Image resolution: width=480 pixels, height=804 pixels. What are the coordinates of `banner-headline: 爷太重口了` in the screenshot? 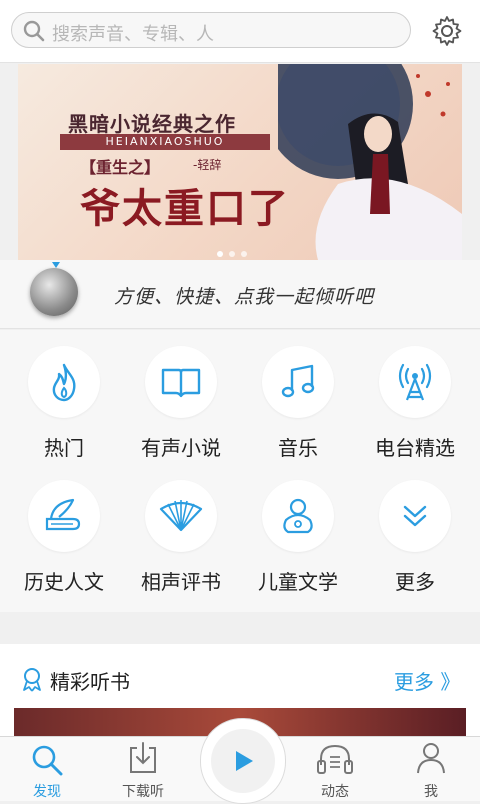 It's located at (185, 208).